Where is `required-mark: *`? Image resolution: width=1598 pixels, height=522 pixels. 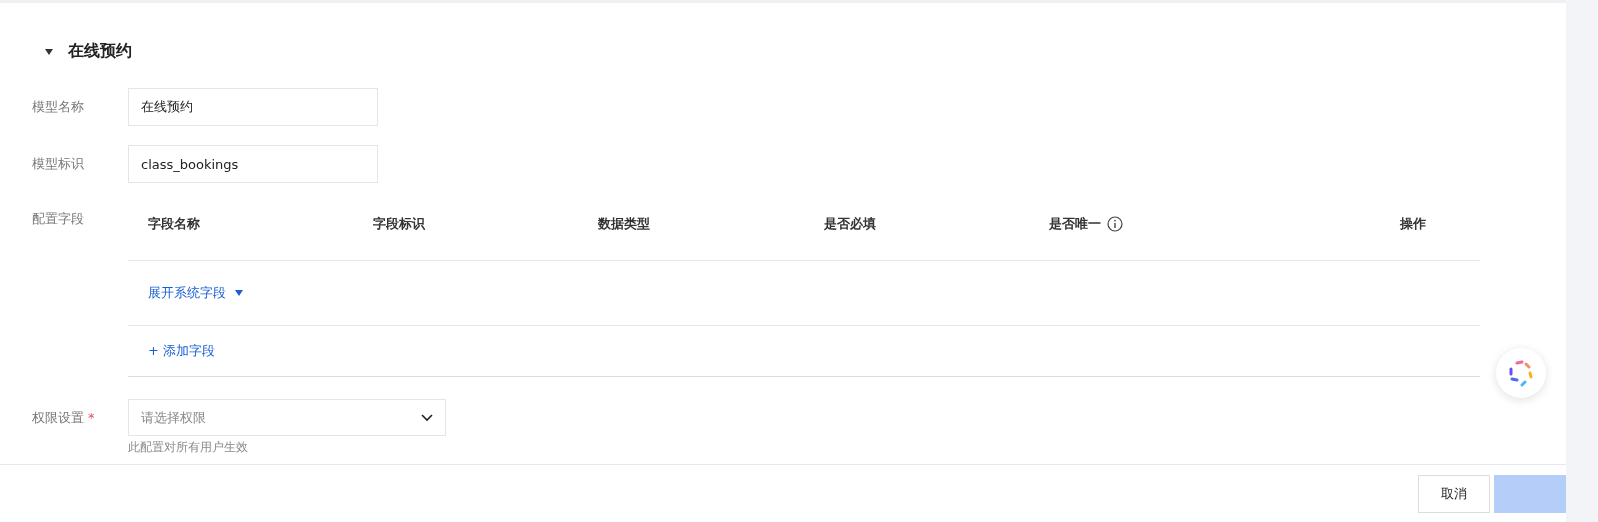 required-mark: * is located at coordinates (91, 417).